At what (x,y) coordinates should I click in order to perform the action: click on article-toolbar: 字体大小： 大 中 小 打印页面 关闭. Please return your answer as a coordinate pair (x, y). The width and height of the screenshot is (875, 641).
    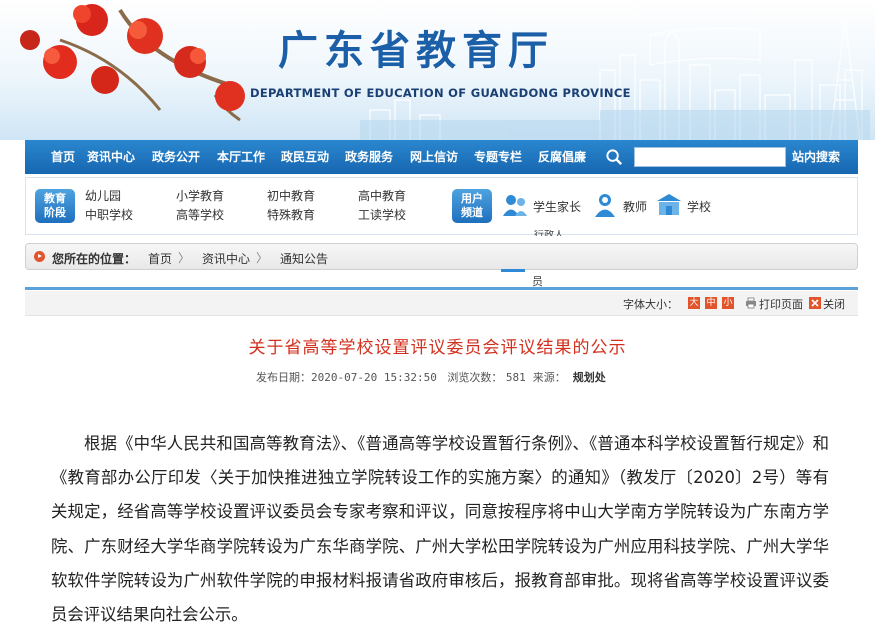
    Looking at the image, I should click on (441, 303).